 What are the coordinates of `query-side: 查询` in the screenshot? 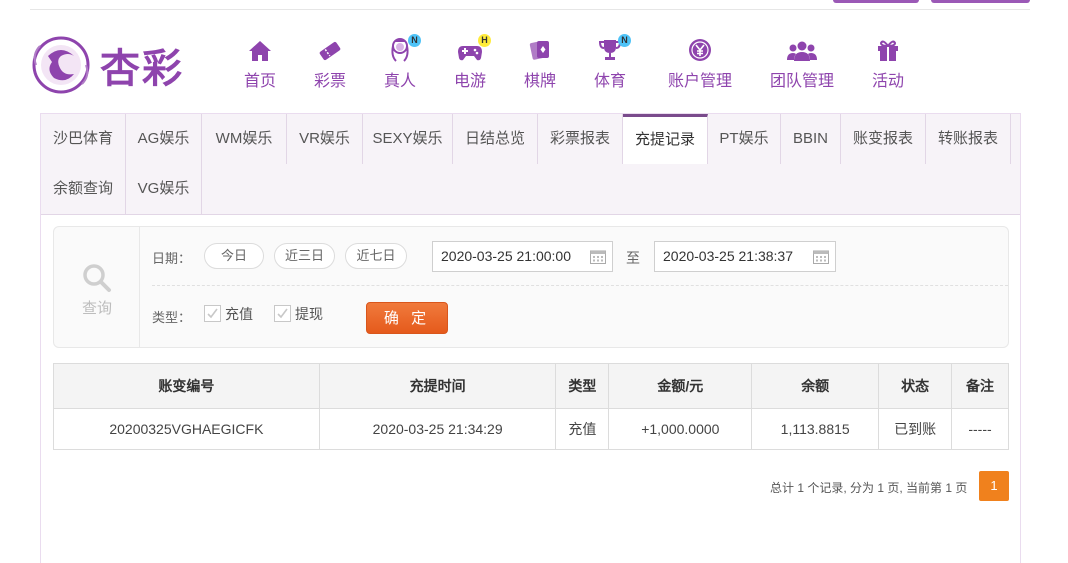 It's located at (97, 287).